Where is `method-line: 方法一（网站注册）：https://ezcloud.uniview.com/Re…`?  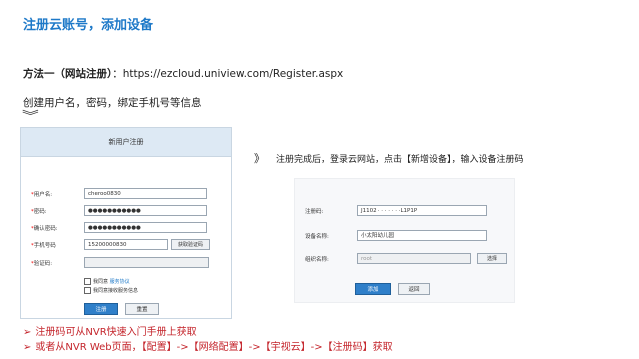
method-line: 方法一（网站注册）：https://ezcloud.uniview.com/Re… is located at coordinates (183, 73).